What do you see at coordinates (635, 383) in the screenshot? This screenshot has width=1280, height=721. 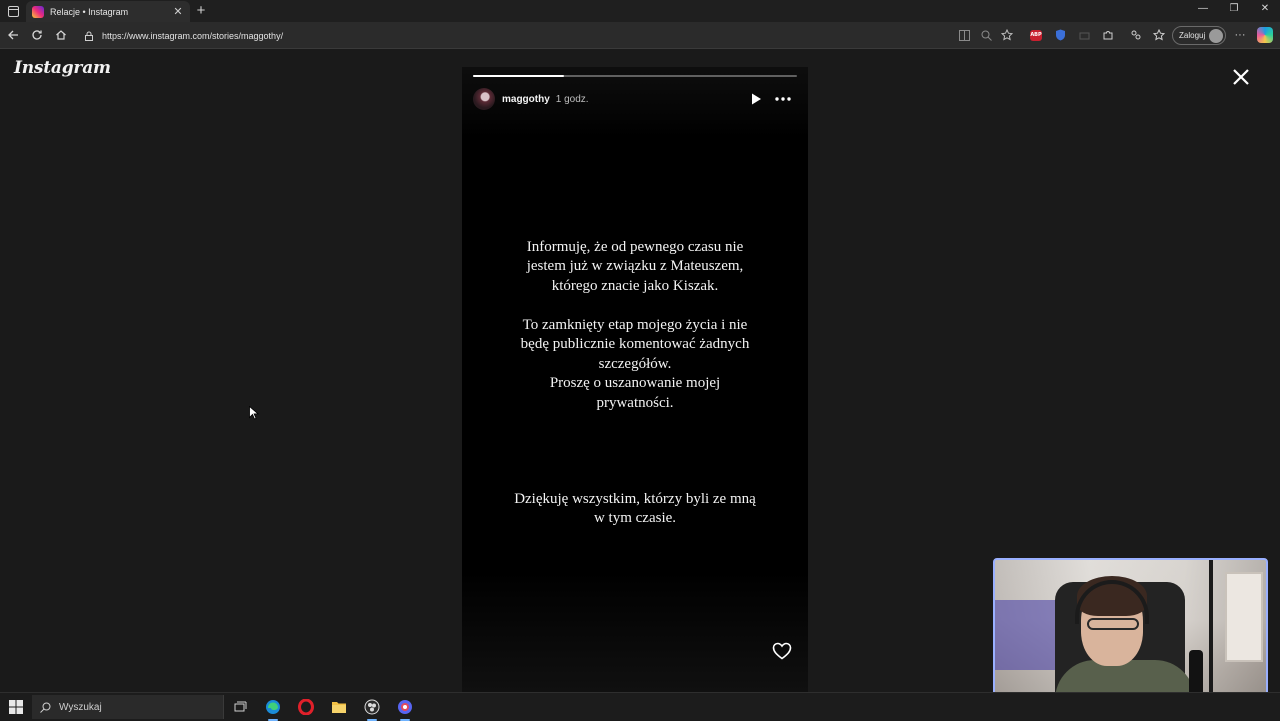 I see `story-line: Proszę o uszanowanie mojej` at bounding box center [635, 383].